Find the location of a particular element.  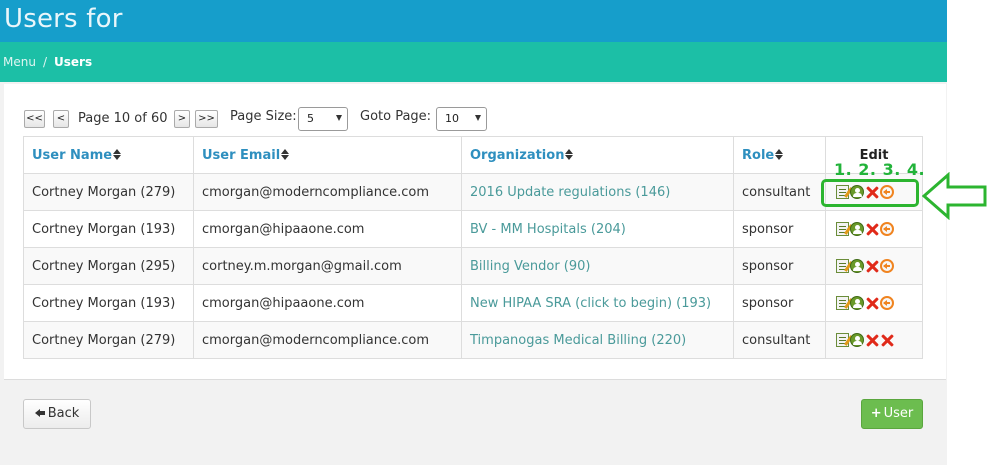

breadcrumb: Menu / Users is located at coordinates (47, 62).